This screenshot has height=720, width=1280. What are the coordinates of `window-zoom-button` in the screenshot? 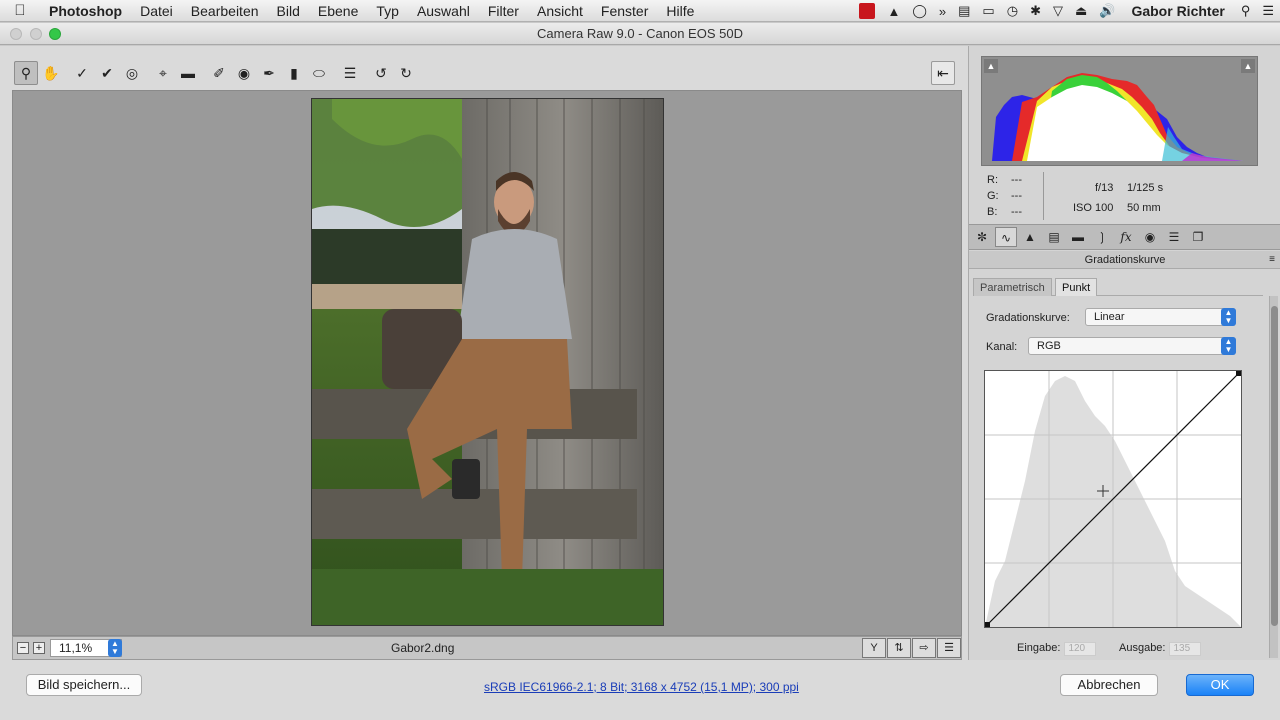 It's located at (55, 34).